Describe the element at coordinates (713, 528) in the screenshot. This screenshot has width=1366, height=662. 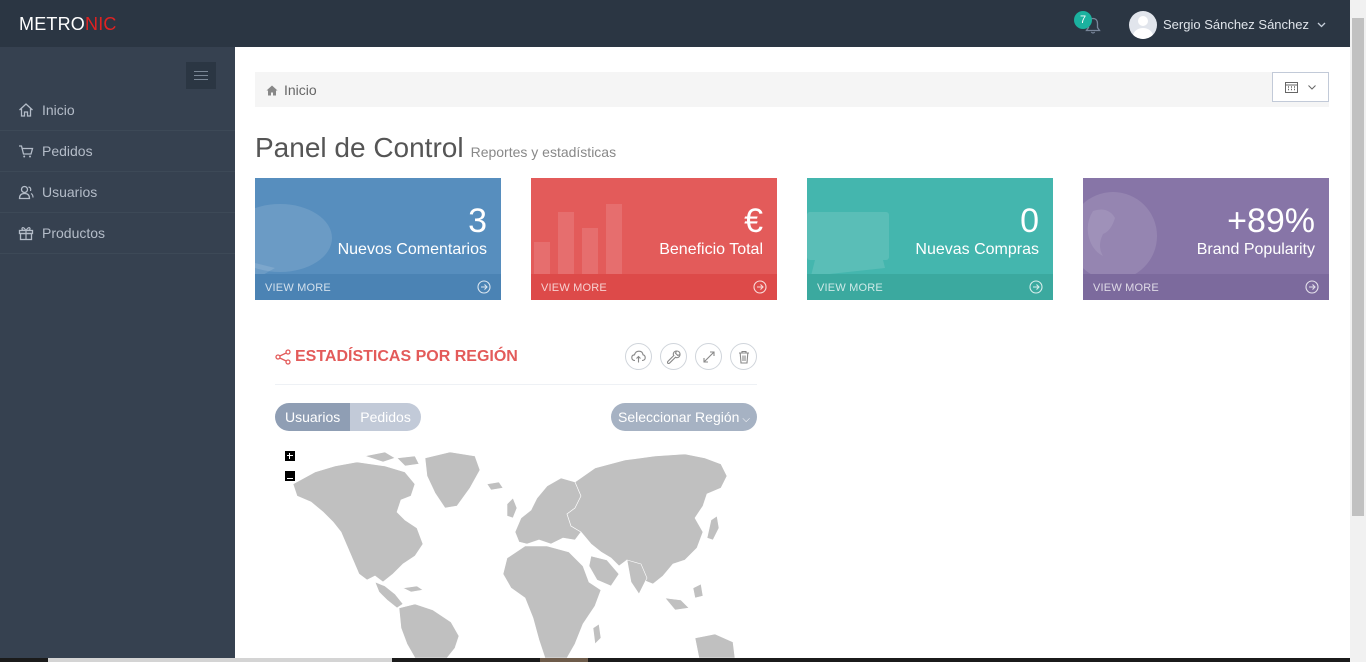
I see `map-region-japan` at that location.